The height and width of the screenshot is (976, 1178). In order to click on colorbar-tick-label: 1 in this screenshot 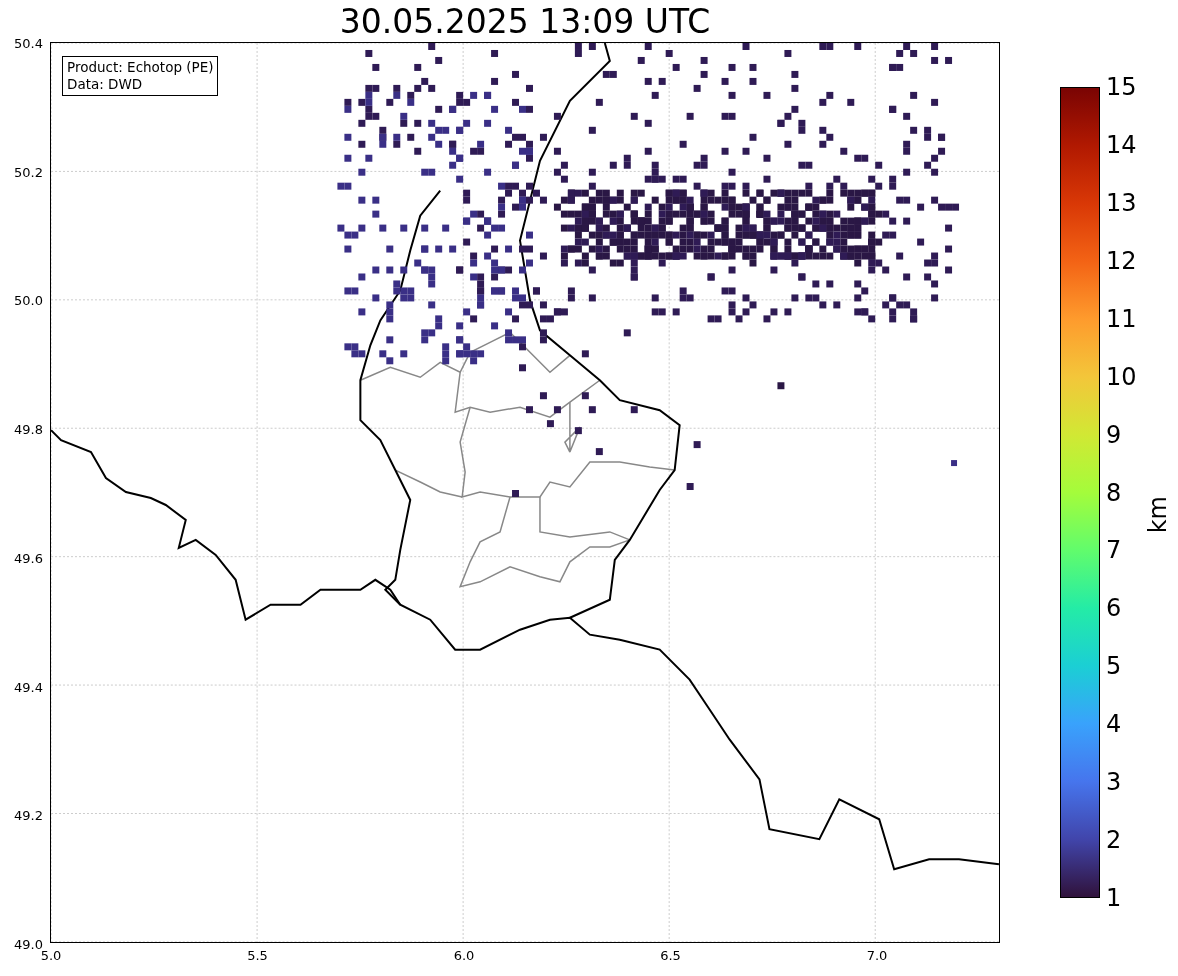, I will do `click(1114, 898)`.